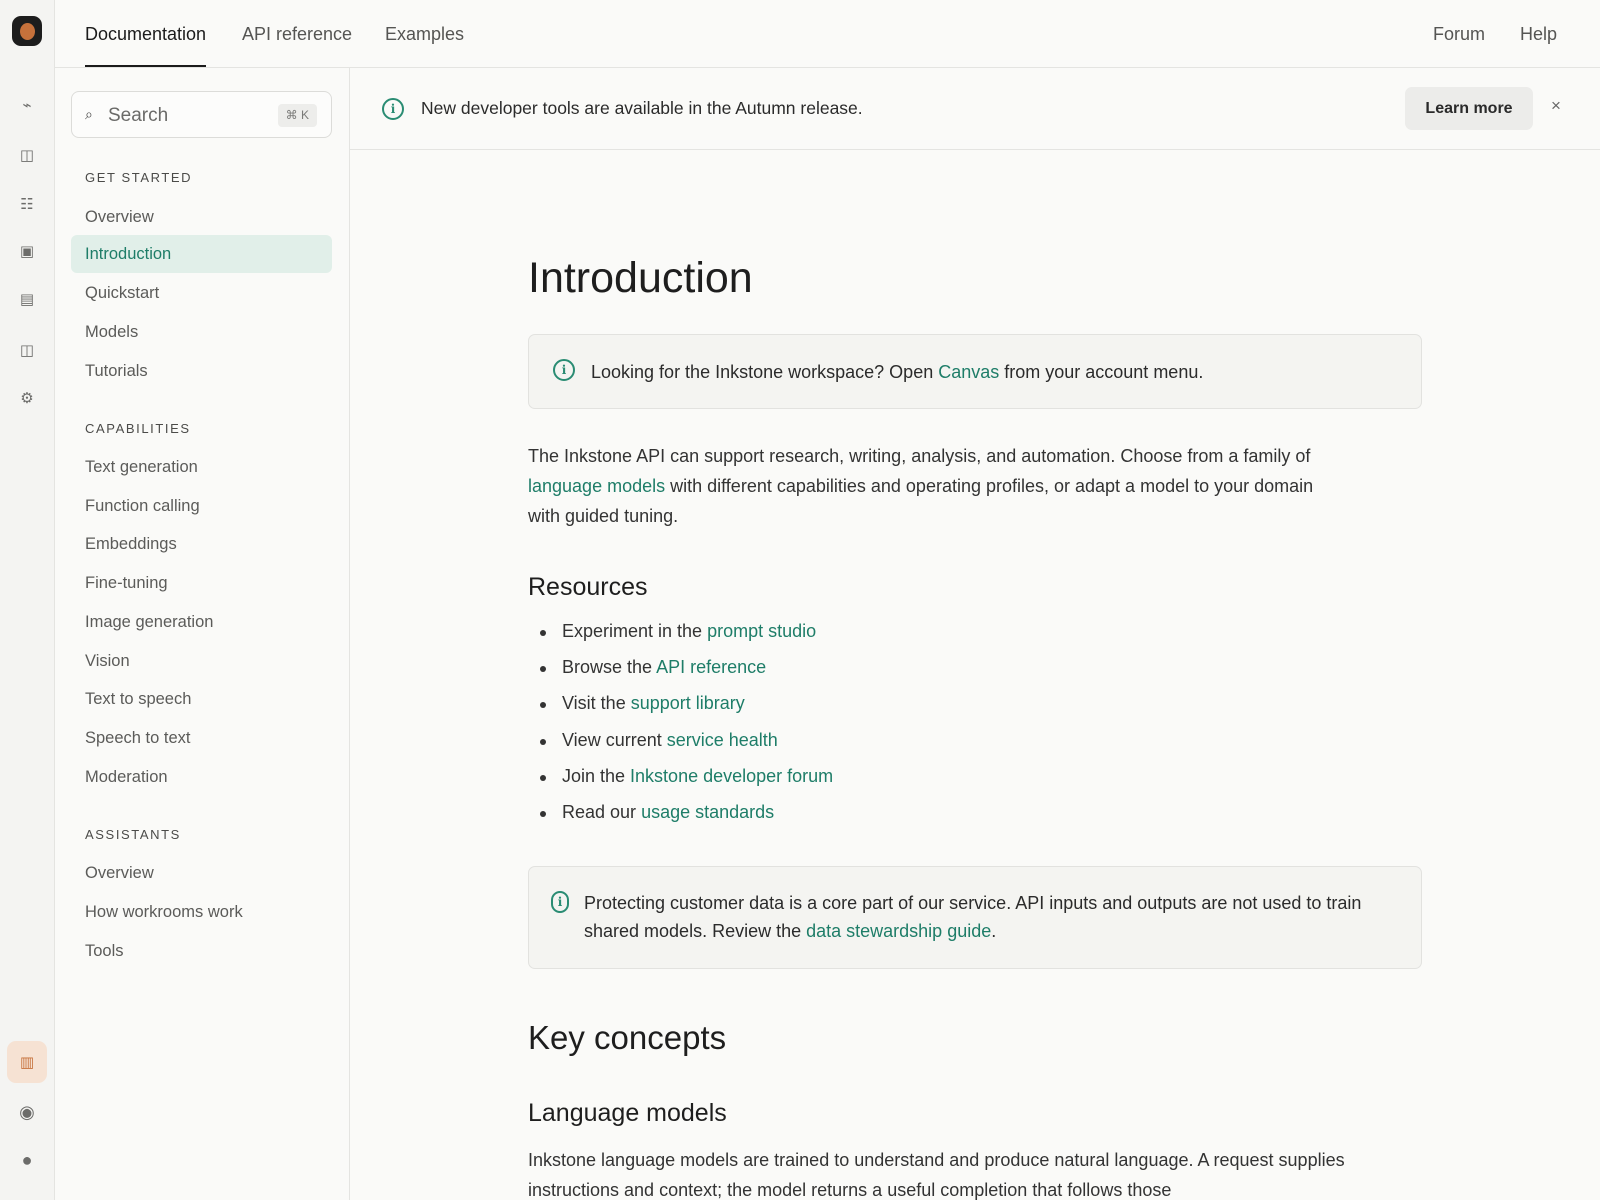 This screenshot has width=1600, height=1200. I want to click on tab-documentation: Documentation, so click(146, 34).